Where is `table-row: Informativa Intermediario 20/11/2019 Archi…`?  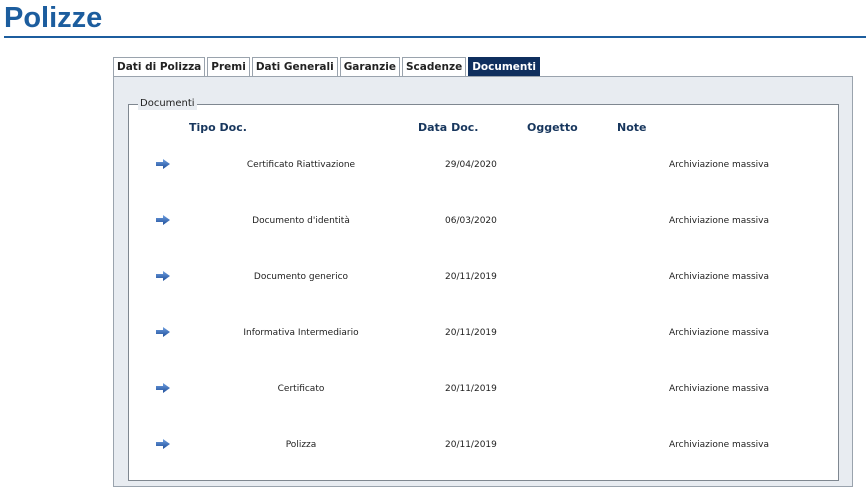
table-row: Informativa Intermediario 20/11/2019 Archi… is located at coordinates (483, 334).